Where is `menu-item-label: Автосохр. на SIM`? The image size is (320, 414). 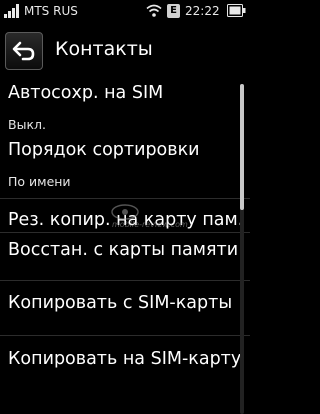
menu-item-label: Автосохр. на SIM is located at coordinates (86, 93).